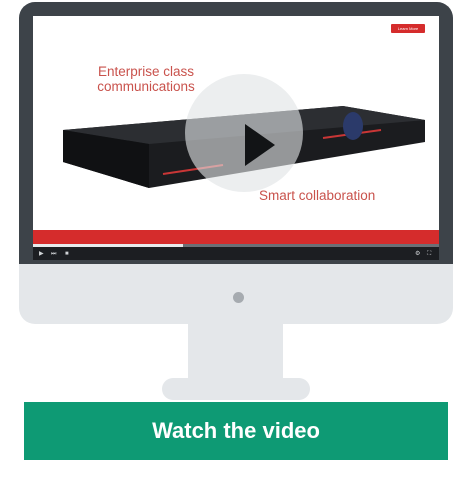  Describe the element at coordinates (41, 254) in the screenshot. I see `play-small-icon: ▶` at that location.